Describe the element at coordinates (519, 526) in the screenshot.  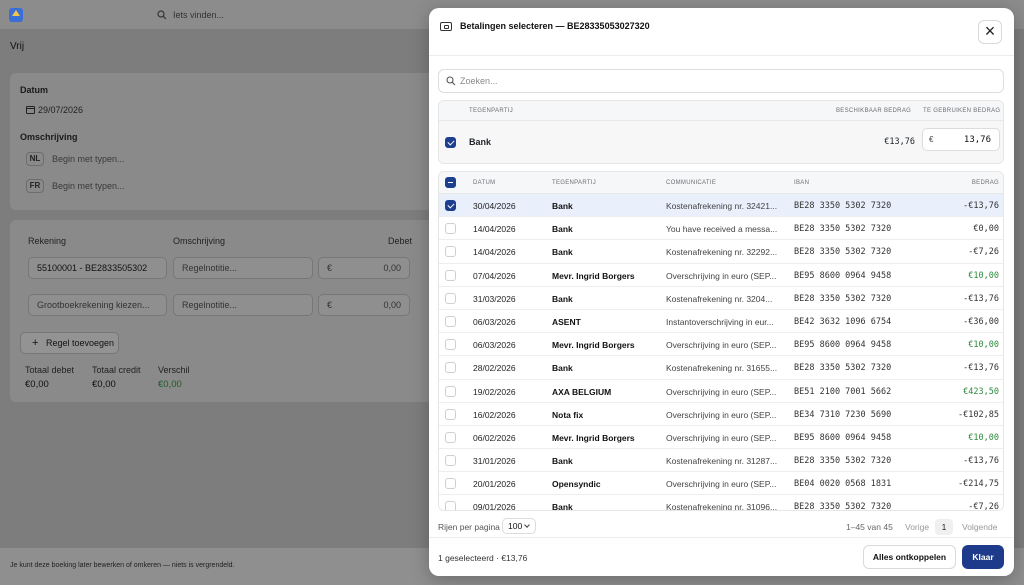
I see `rows-per-page-select: 100` at that location.